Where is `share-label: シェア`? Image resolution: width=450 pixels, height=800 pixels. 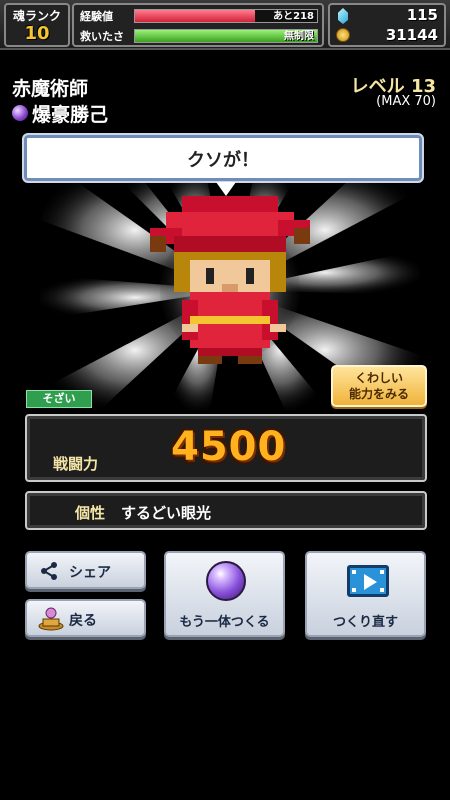 share-label: シェア is located at coordinates (90, 573).